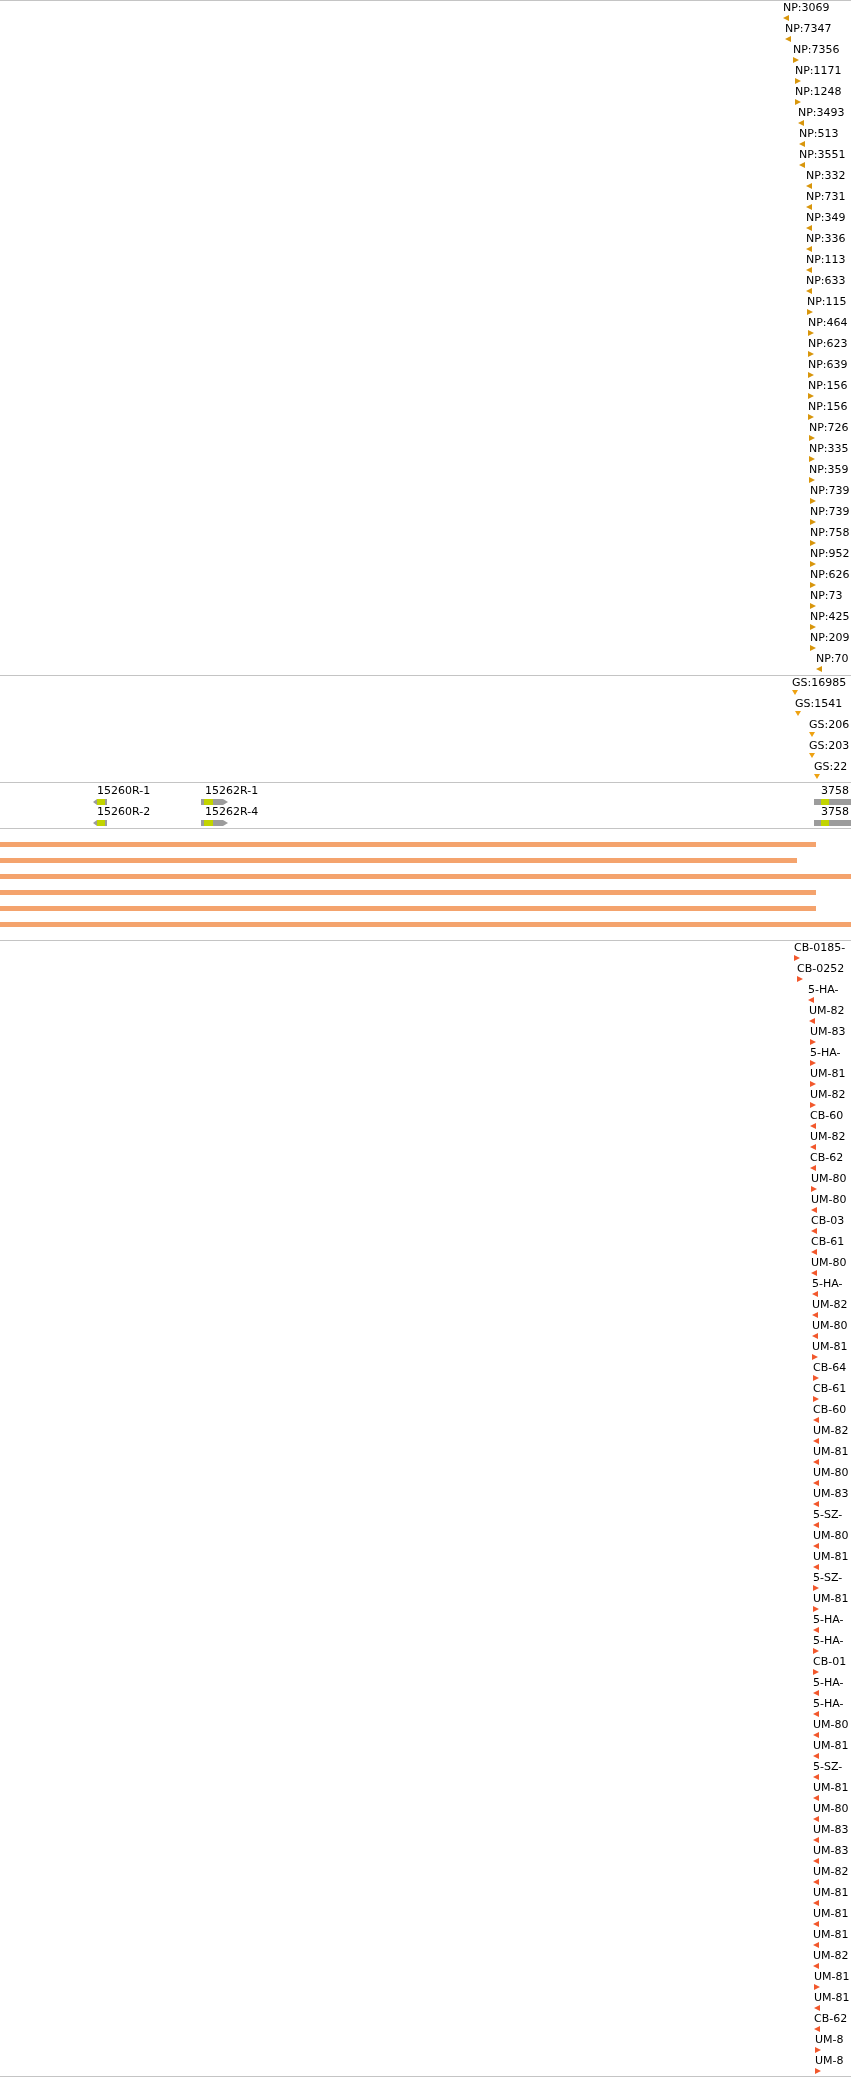 The image size is (851, 2078). What do you see at coordinates (806, 7) in the screenshot?
I see `feature-label: NP:3069` at bounding box center [806, 7].